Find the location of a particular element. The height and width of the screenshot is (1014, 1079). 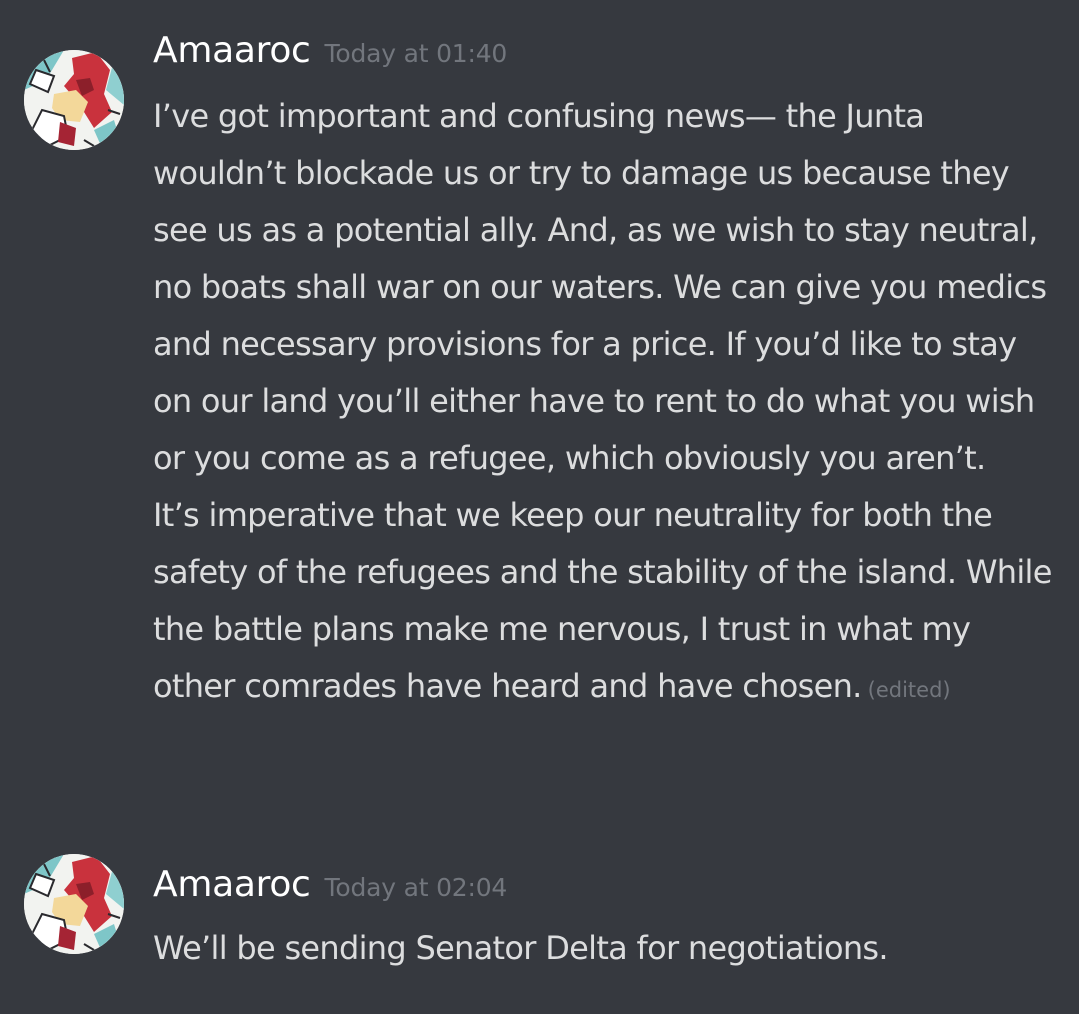

edited-label: (edited) is located at coordinates (909, 690).